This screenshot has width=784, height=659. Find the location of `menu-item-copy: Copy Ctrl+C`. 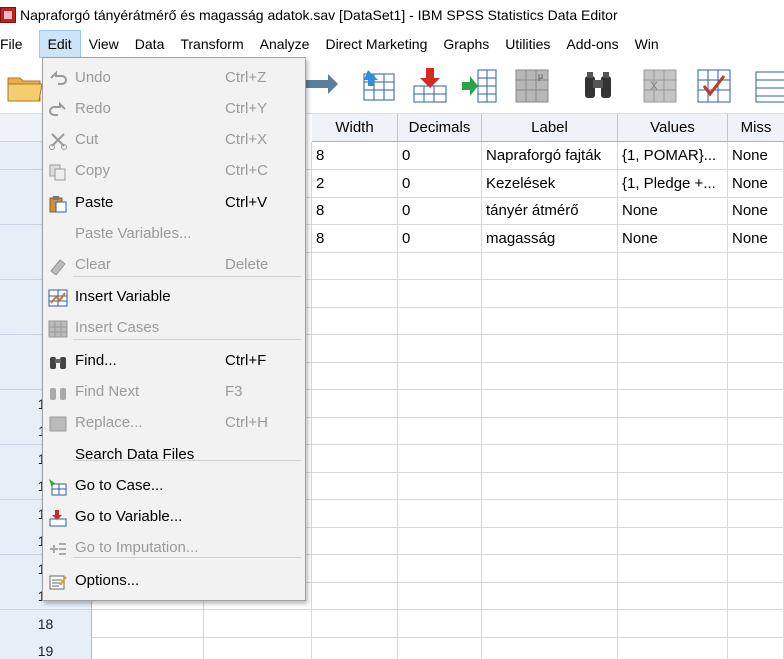

menu-item-copy: Copy Ctrl+C is located at coordinates (174, 171).